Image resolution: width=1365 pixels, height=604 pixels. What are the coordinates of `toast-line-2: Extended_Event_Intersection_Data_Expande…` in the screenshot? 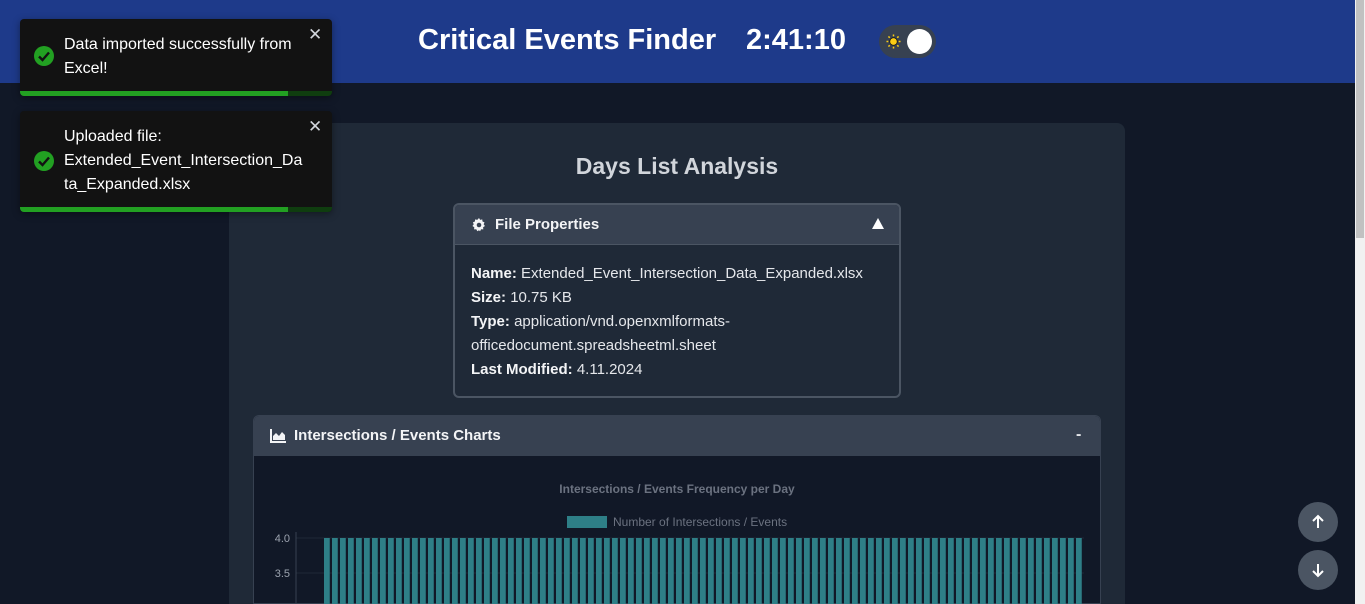 It's located at (183, 172).